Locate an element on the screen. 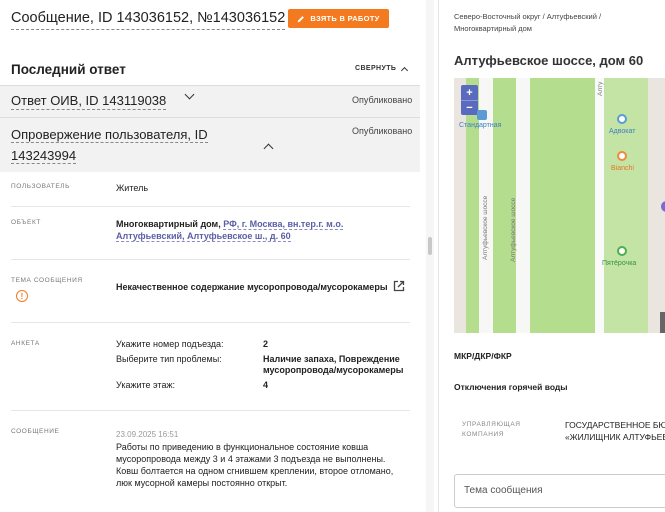  message-date: 23.09.2025 16:51 is located at coordinates (147, 434).